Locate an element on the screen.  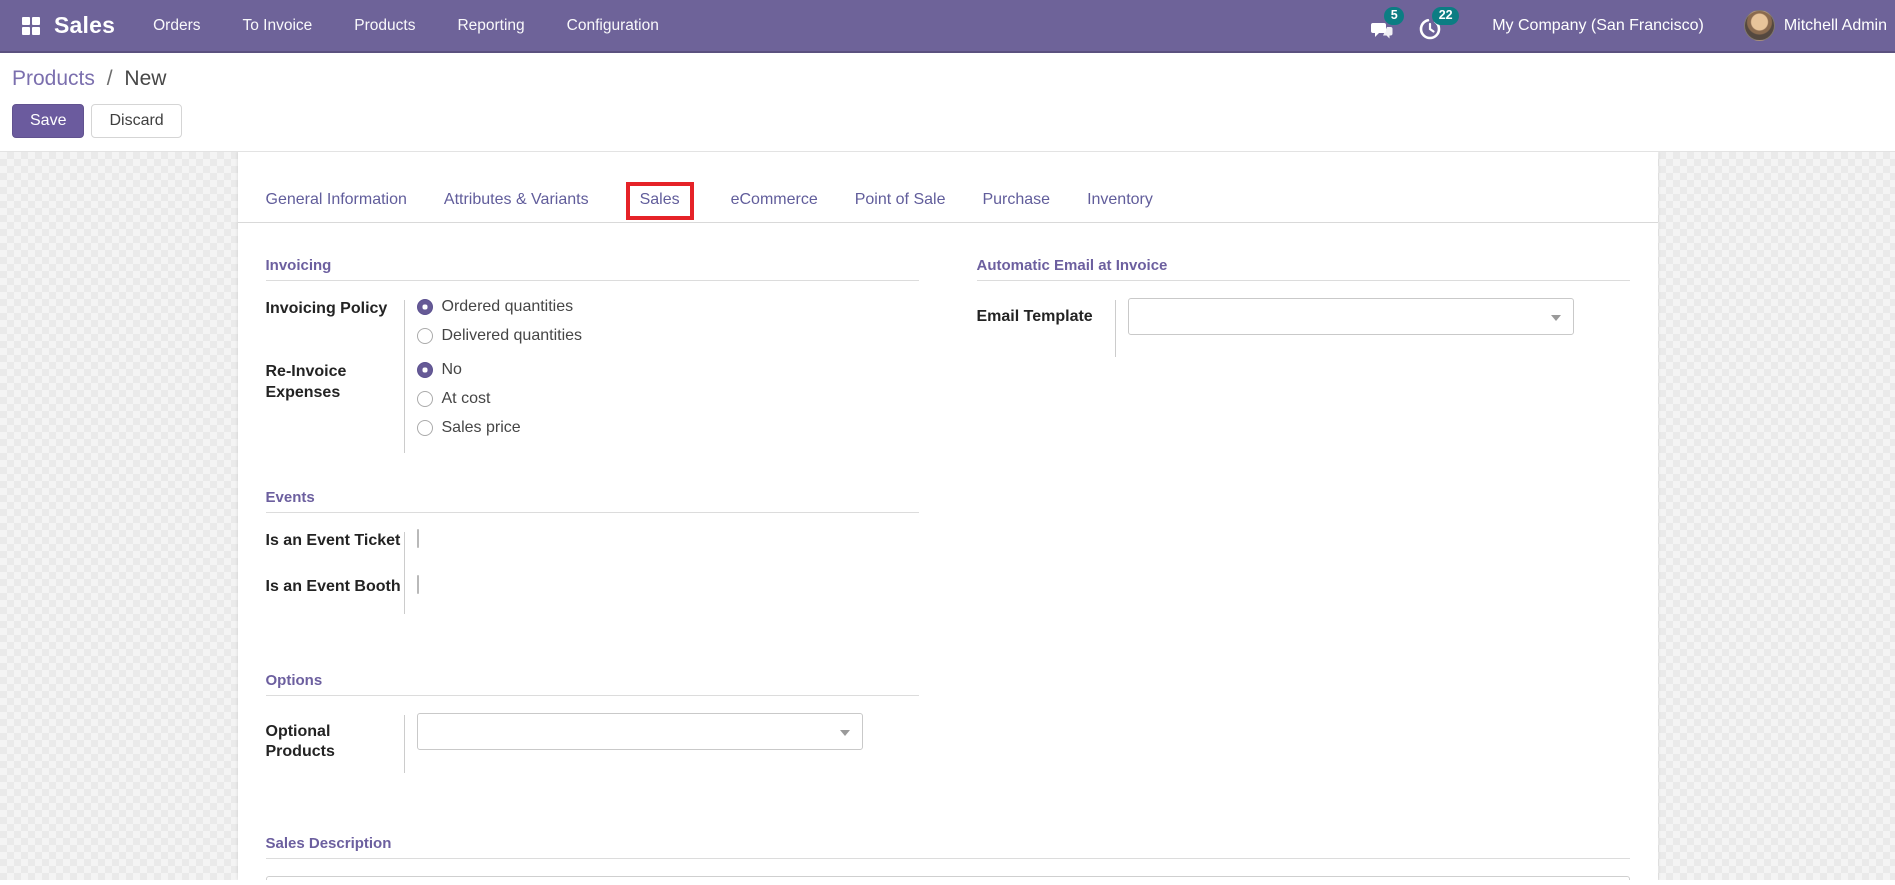
radio-no: No is located at coordinates (667, 370).